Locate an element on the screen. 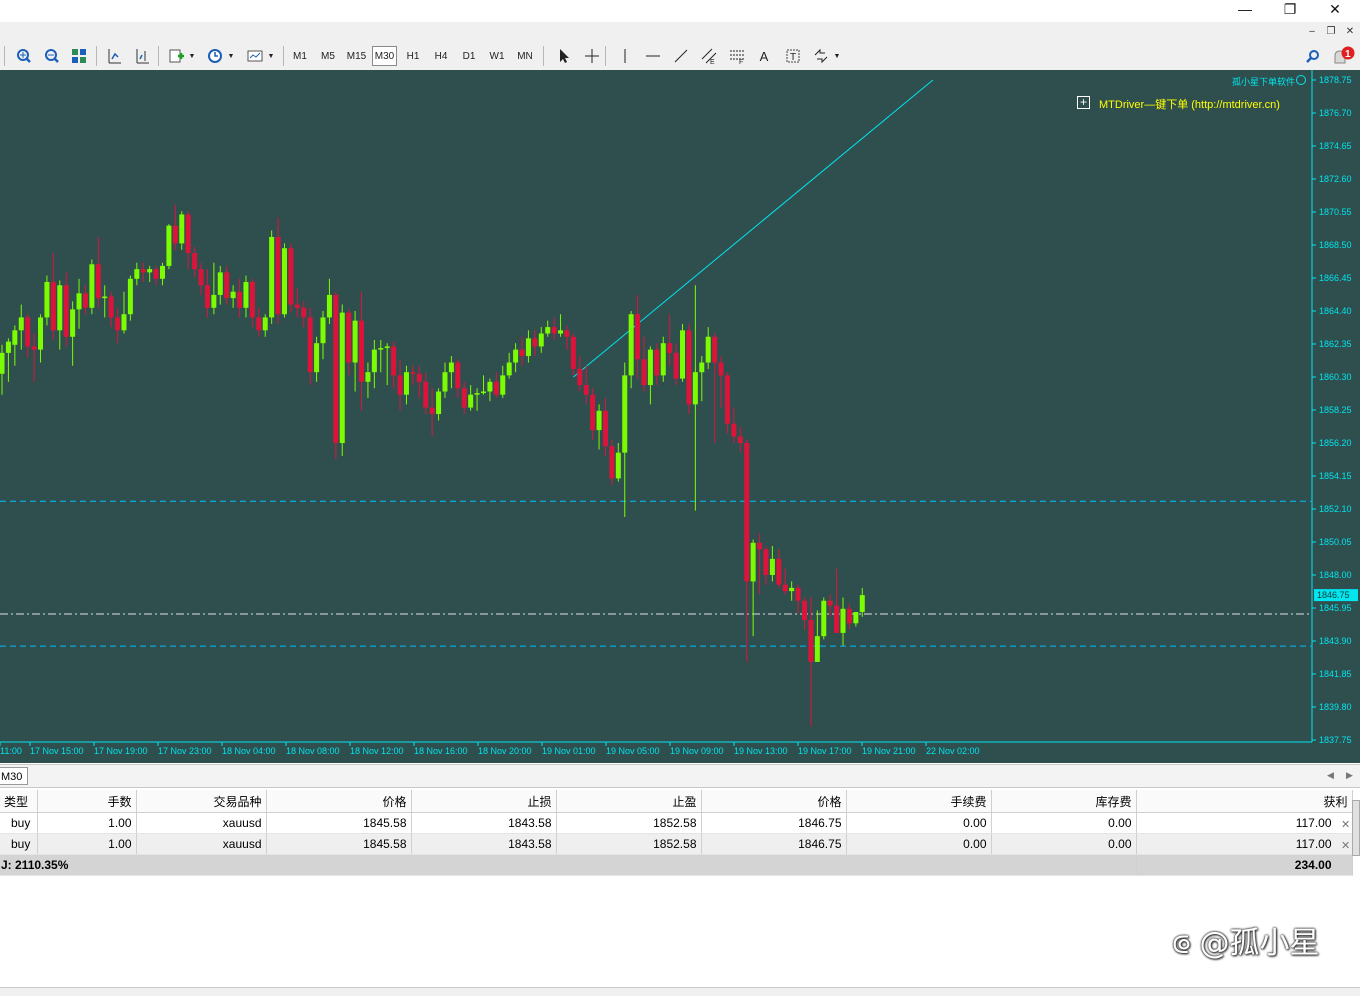  timeframe-m30-button: M30 is located at coordinates (384, 56).